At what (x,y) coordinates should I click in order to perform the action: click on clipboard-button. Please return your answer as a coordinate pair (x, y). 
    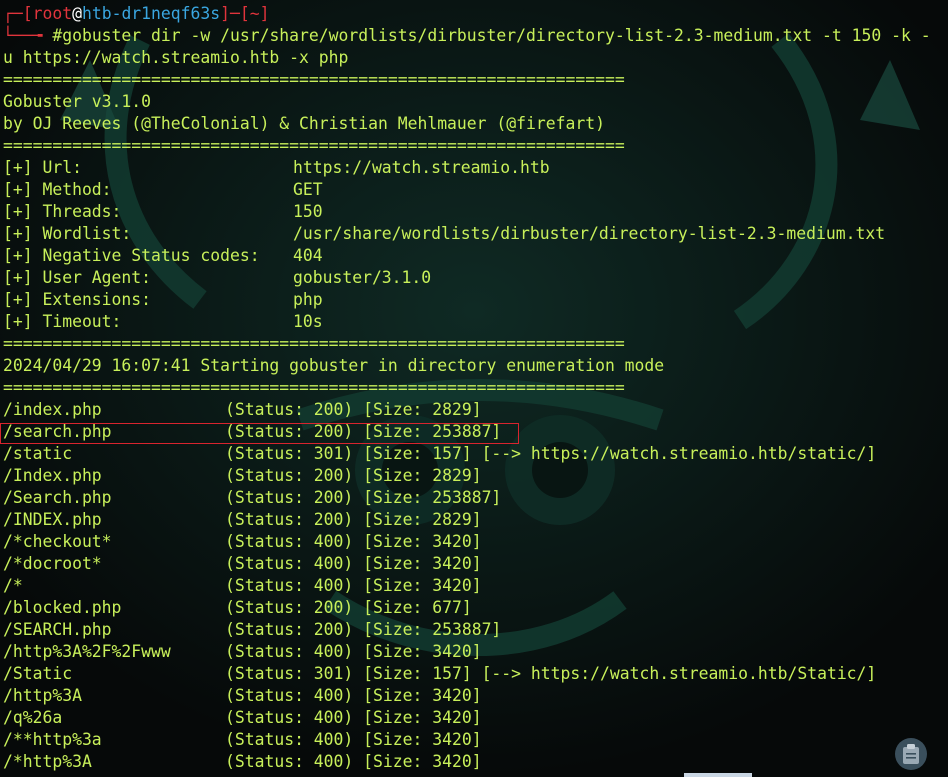
    Looking at the image, I should click on (911, 754).